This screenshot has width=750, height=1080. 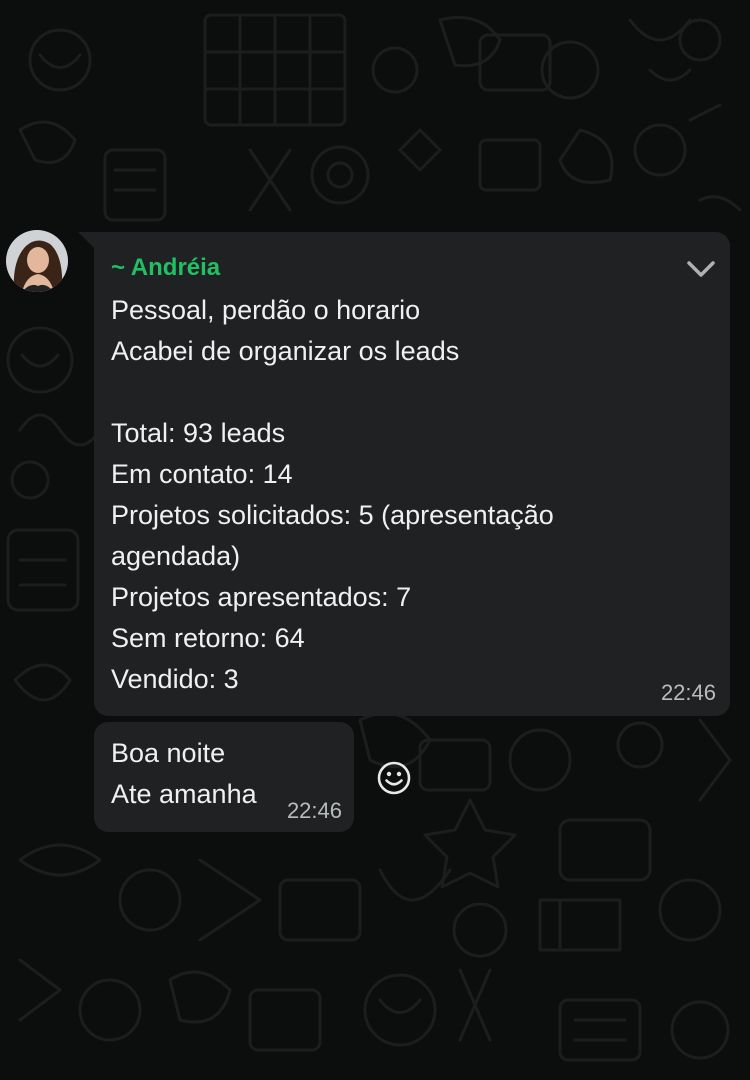 What do you see at coordinates (202, 474) in the screenshot?
I see `message-line: Em contato: 14` at bounding box center [202, 474].